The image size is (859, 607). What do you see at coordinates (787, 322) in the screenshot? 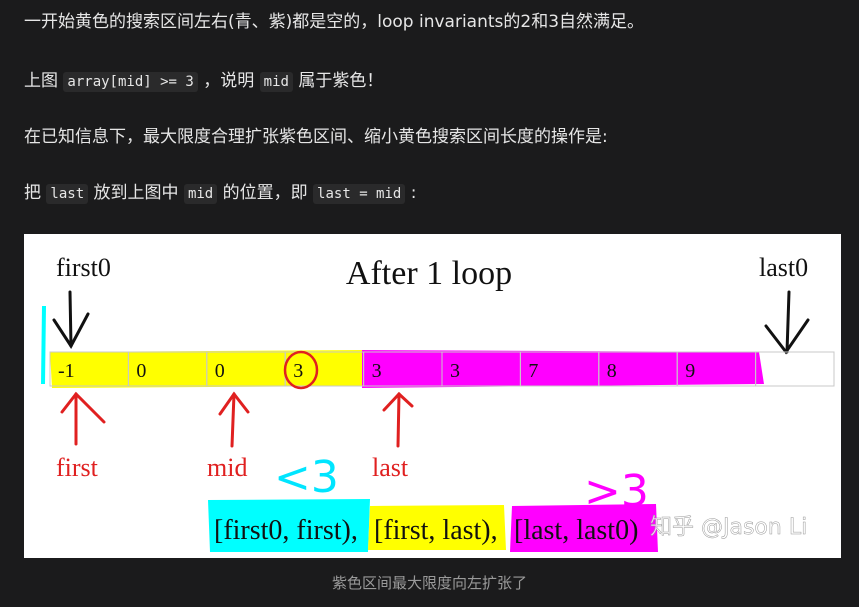
I see `last0-arrow-icon` at bounding box center [787, 322].